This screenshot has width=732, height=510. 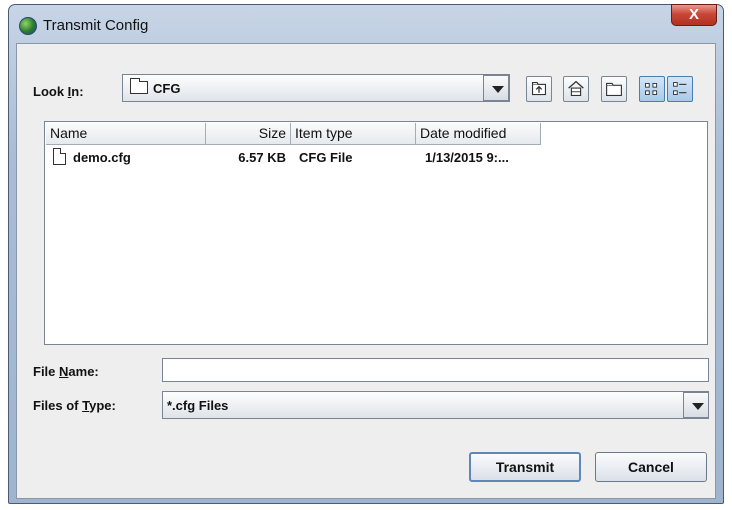 What do you see at coordinates (651, 467) in the screenshot?
I see `cancel-button: Cancel` at bounding box center [651, 467].